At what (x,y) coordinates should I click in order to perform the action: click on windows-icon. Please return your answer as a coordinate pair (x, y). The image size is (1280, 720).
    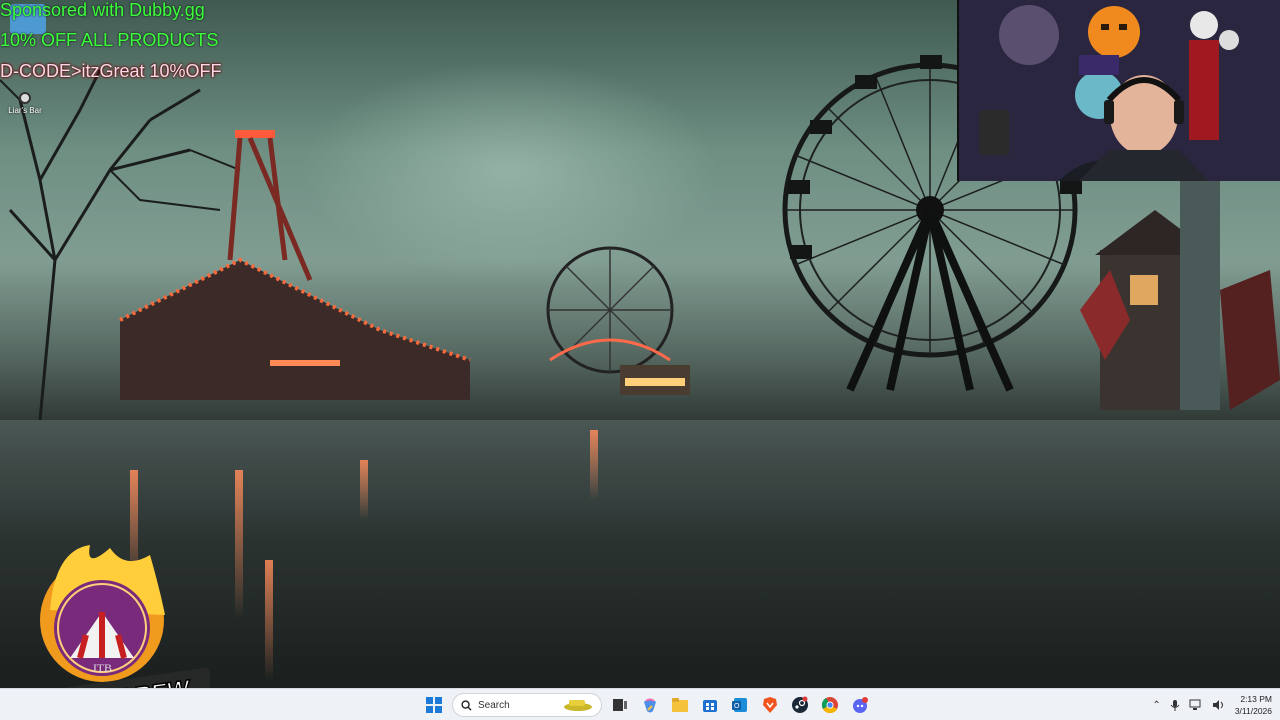
    Looking at the image, I should click on (434, 705).